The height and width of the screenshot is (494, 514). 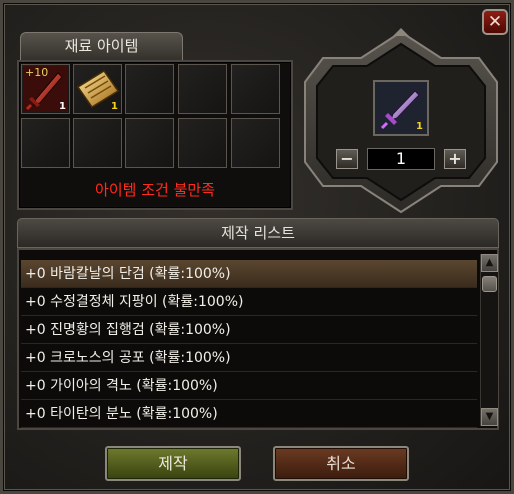 I want to click on craft-button: 제작, so click(x=173, y=463).